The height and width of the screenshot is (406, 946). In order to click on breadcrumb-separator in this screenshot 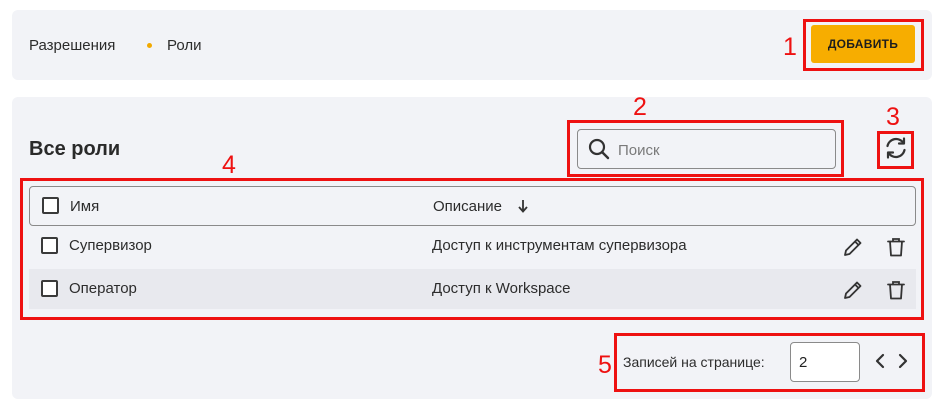, I will do `click(149, 45)`.